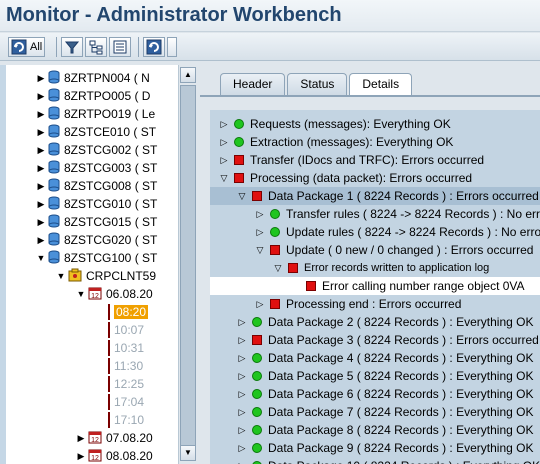 The width and height of the screenshot is (540, 464). Describe the element at coordinates (172, 47) in the screenshot. I see `toolbar-overflow-button` at that location.